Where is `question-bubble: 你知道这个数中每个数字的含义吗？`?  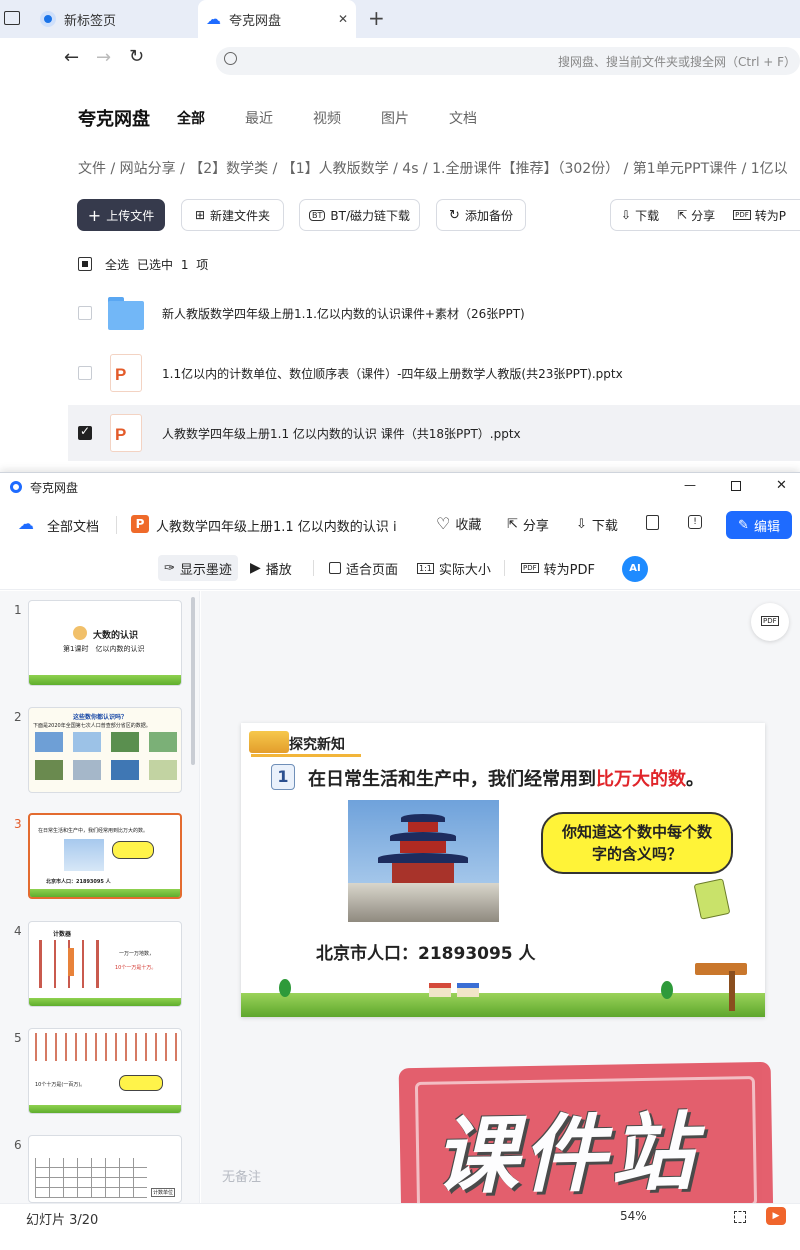
question-bubble: 你知道这个数中每个数字的含义吗？ is located at coordinates (637, 843).